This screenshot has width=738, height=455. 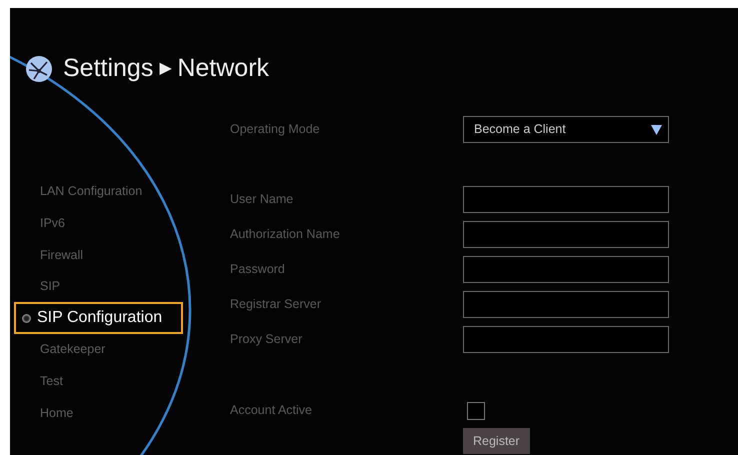 What do you see at coordinates (39, 69) in the screenshot?
I see `globe-icon` at bounding box center [39, 69].